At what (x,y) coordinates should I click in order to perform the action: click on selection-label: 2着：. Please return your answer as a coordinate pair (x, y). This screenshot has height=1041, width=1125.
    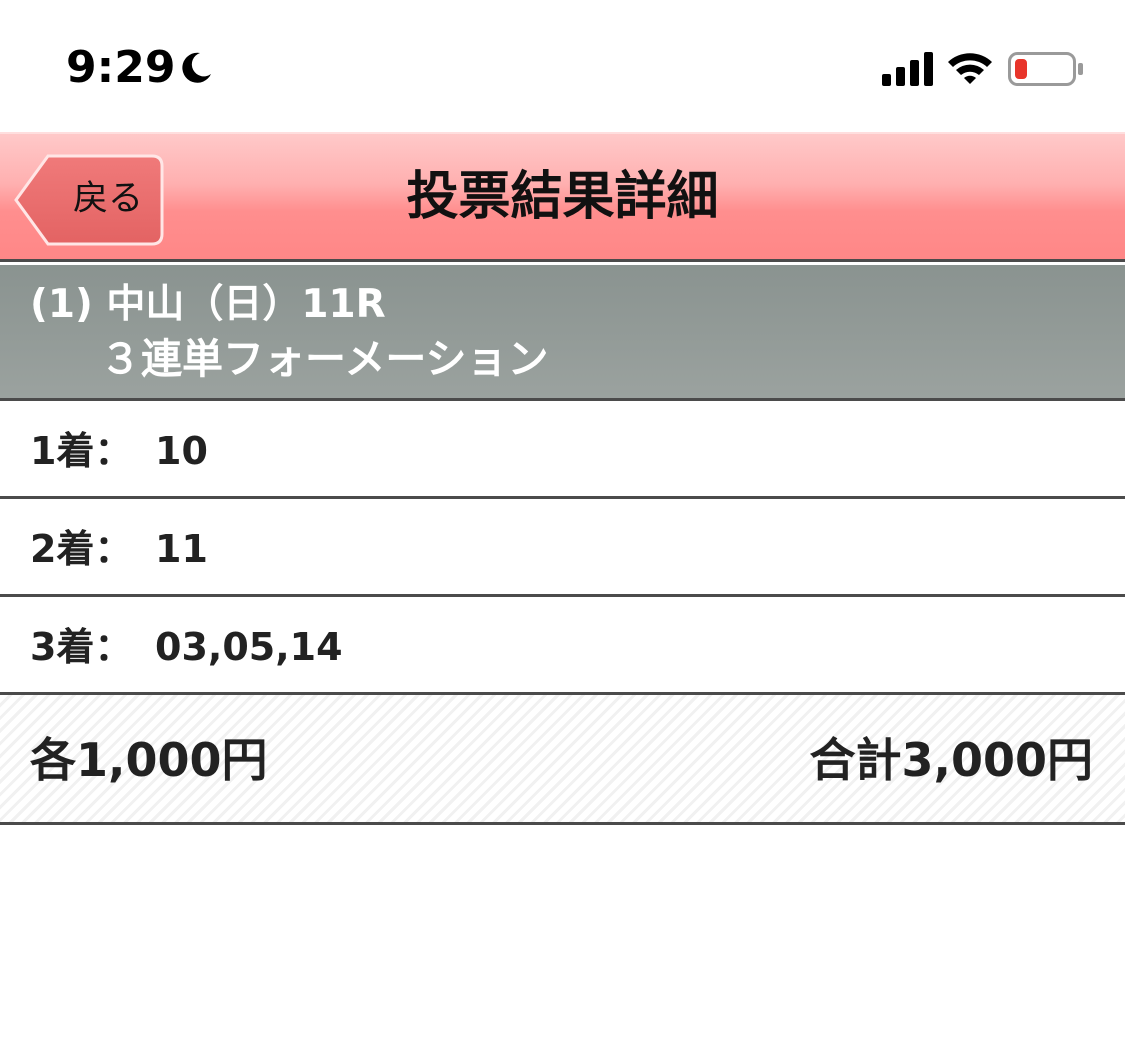
    Looking at the image, I should click on (81, 549).